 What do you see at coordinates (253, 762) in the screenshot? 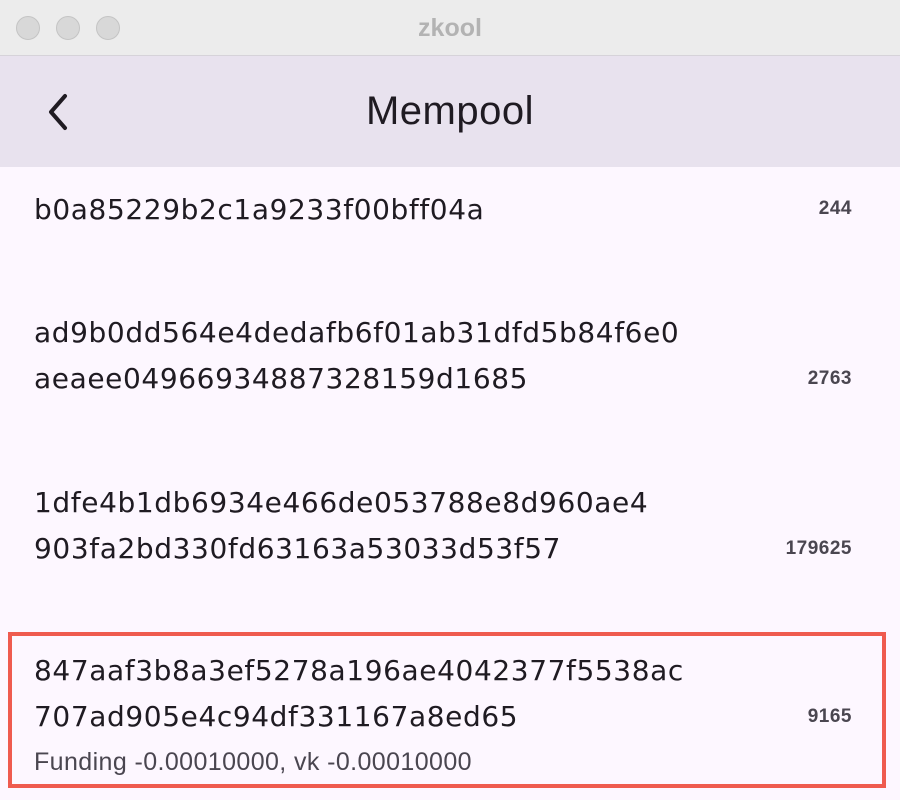
I see `tx-description: Funding -0.00010000, vk -0.00010000` at bounding box center [253, 762].